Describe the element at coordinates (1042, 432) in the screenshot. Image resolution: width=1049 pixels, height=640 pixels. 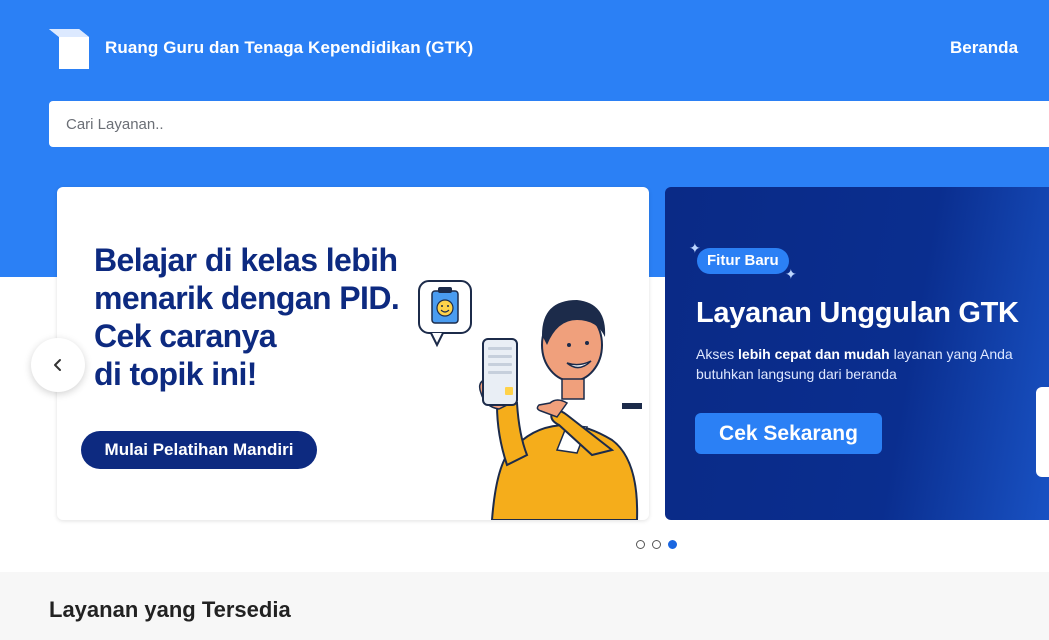
I see `preview-card` at that location.